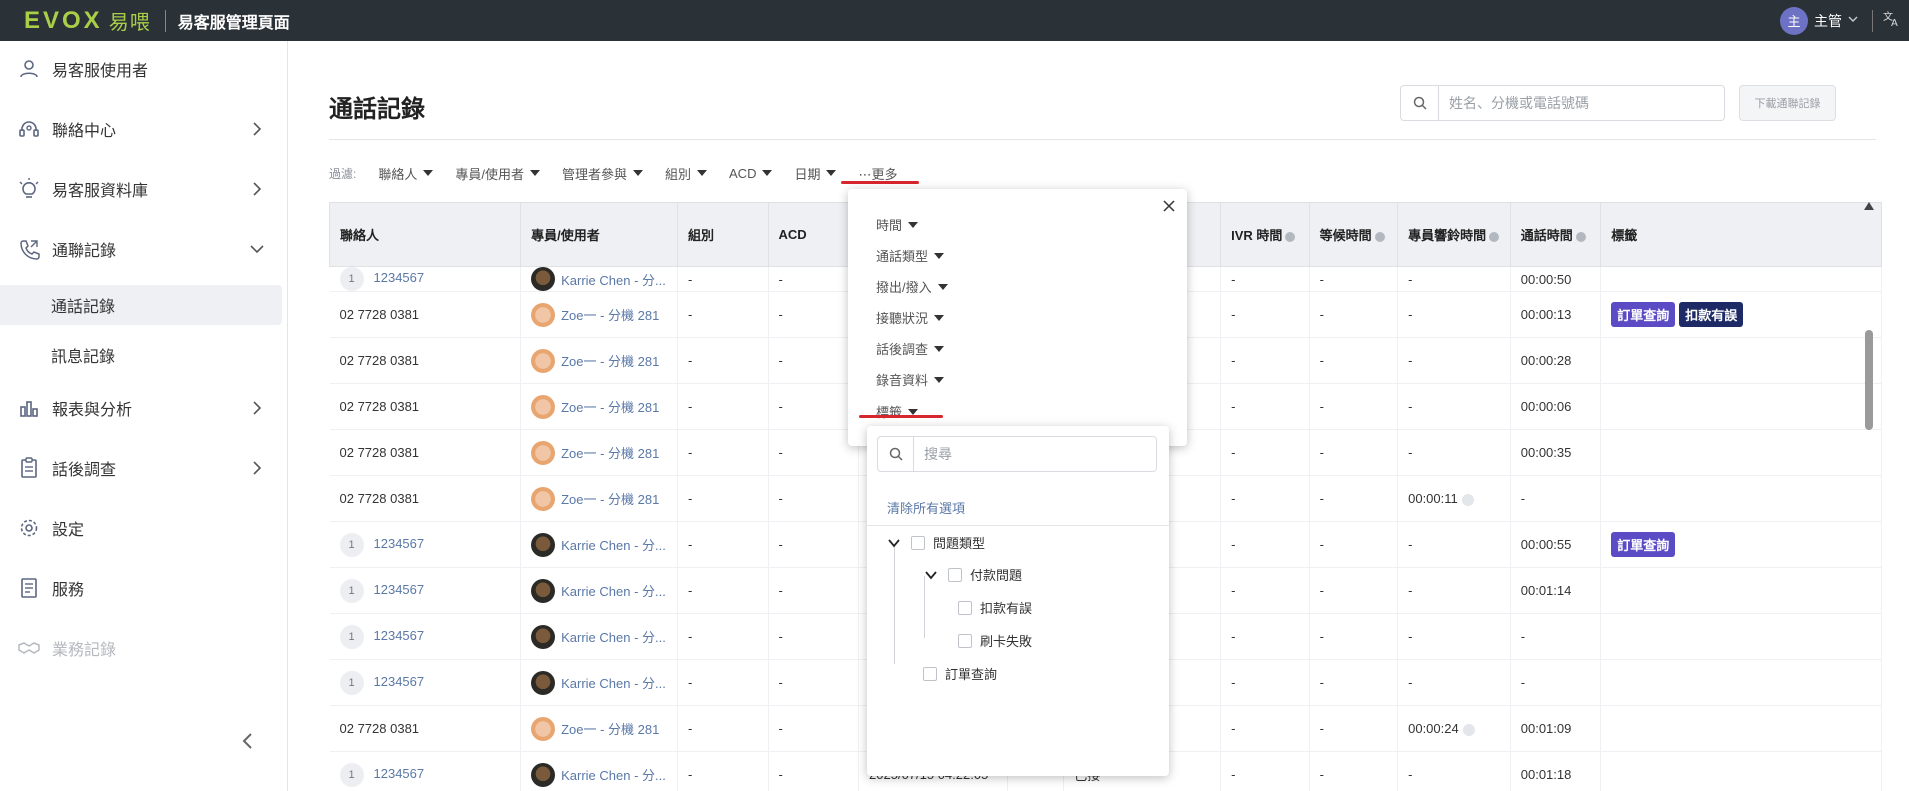 The width and height of the screenshot is (1909, 791). Describe the element at coordinates (144, 69) in the screenshot. I see `sidebar-item-users: 易客服使用者` at that location.